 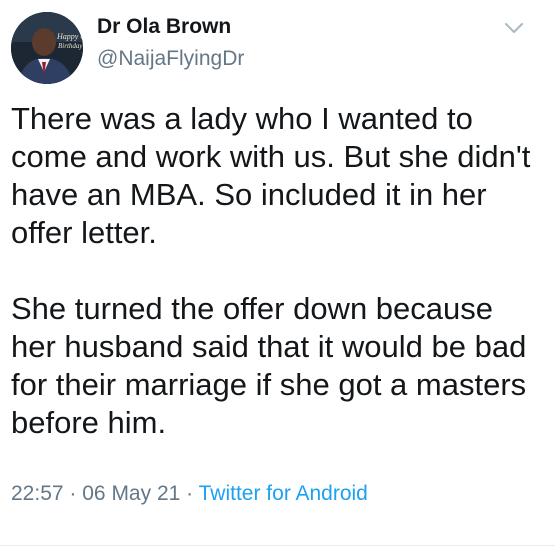 I want to click on tweet-source-link: Twitter for Android, so click(x=283, y=493).